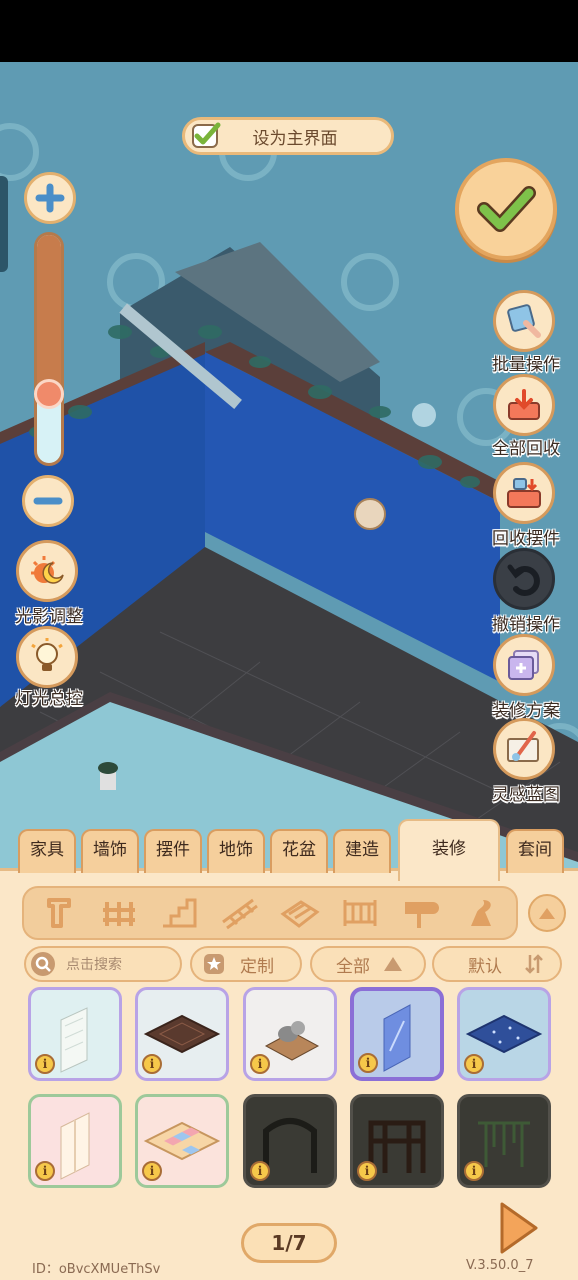  Describe the element at coordinates (47, 654) in the screenshot. I see `lightbulb-icon` at that location.